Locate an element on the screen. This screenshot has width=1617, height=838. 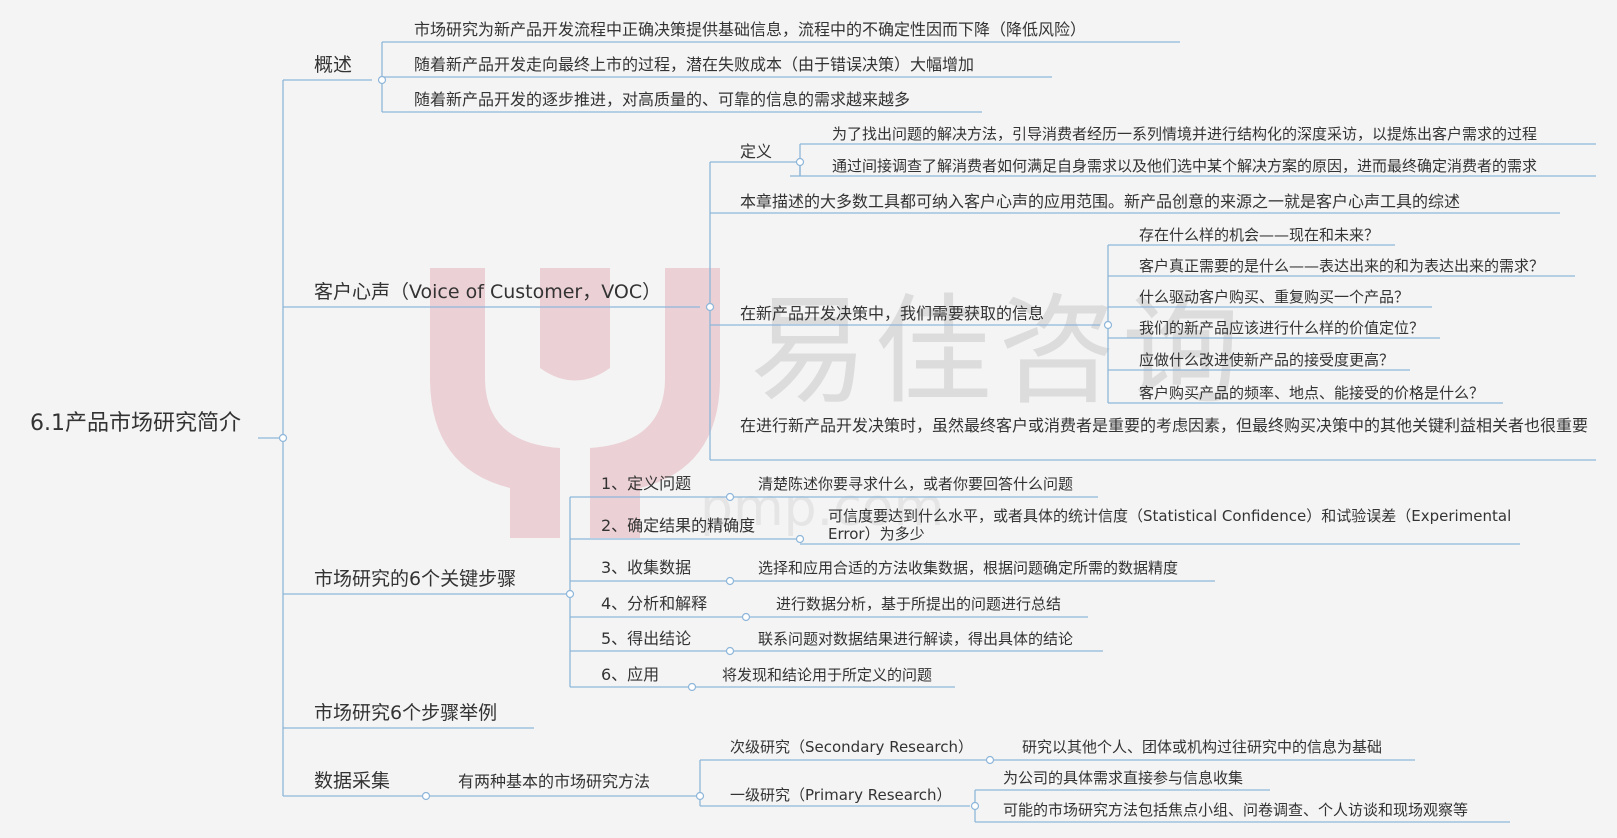
secondary-research-desc: 研究以其他个人、团体或机构过往研究中的信息为基础 is located at coordinates (1202, 747).